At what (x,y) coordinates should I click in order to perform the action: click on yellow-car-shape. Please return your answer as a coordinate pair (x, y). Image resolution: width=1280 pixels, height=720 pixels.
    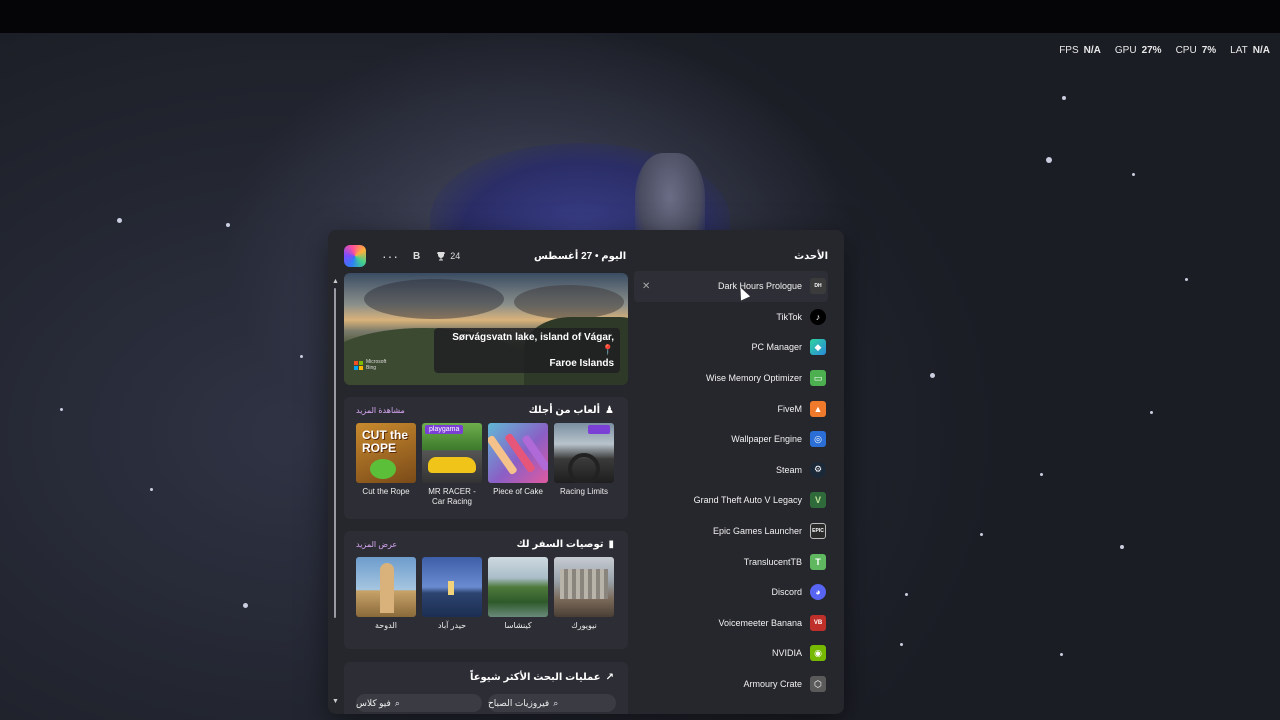
    Looking at the image, I should click on (452, 465).